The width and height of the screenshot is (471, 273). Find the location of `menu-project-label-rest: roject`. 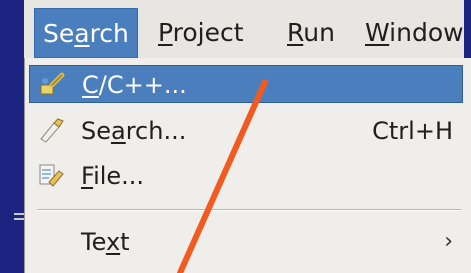

menu-project-label-rest: roject is located at coordinates (208, 32).